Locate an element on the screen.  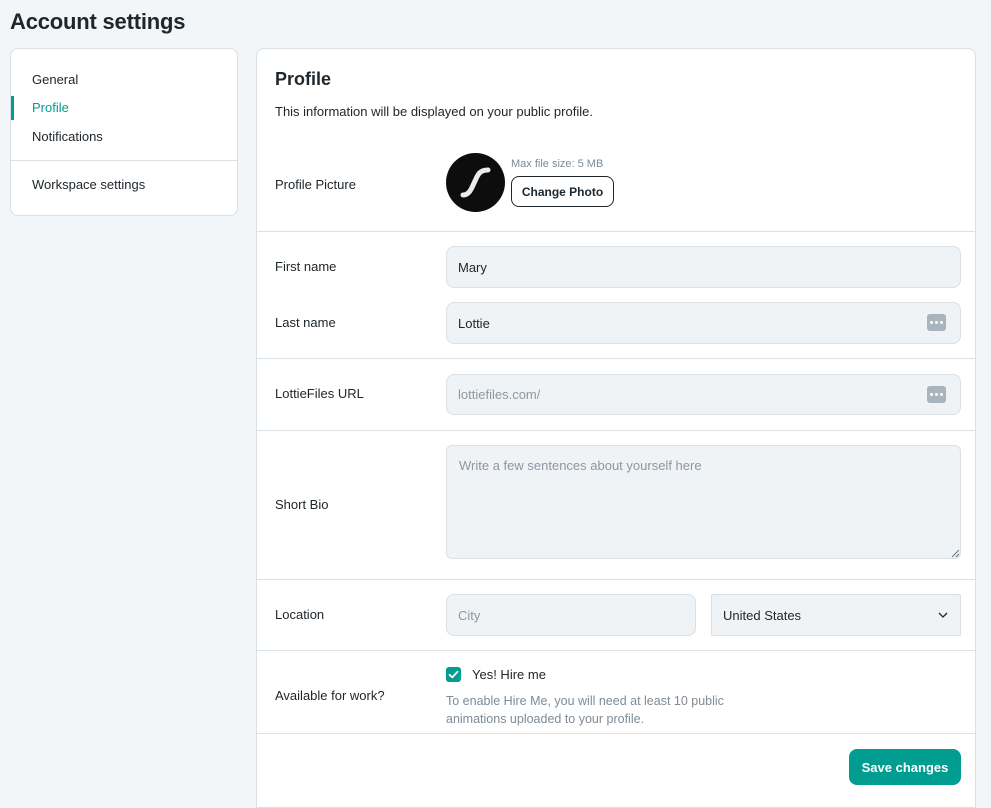
country-select: United States is located at coordinates (836, 615).